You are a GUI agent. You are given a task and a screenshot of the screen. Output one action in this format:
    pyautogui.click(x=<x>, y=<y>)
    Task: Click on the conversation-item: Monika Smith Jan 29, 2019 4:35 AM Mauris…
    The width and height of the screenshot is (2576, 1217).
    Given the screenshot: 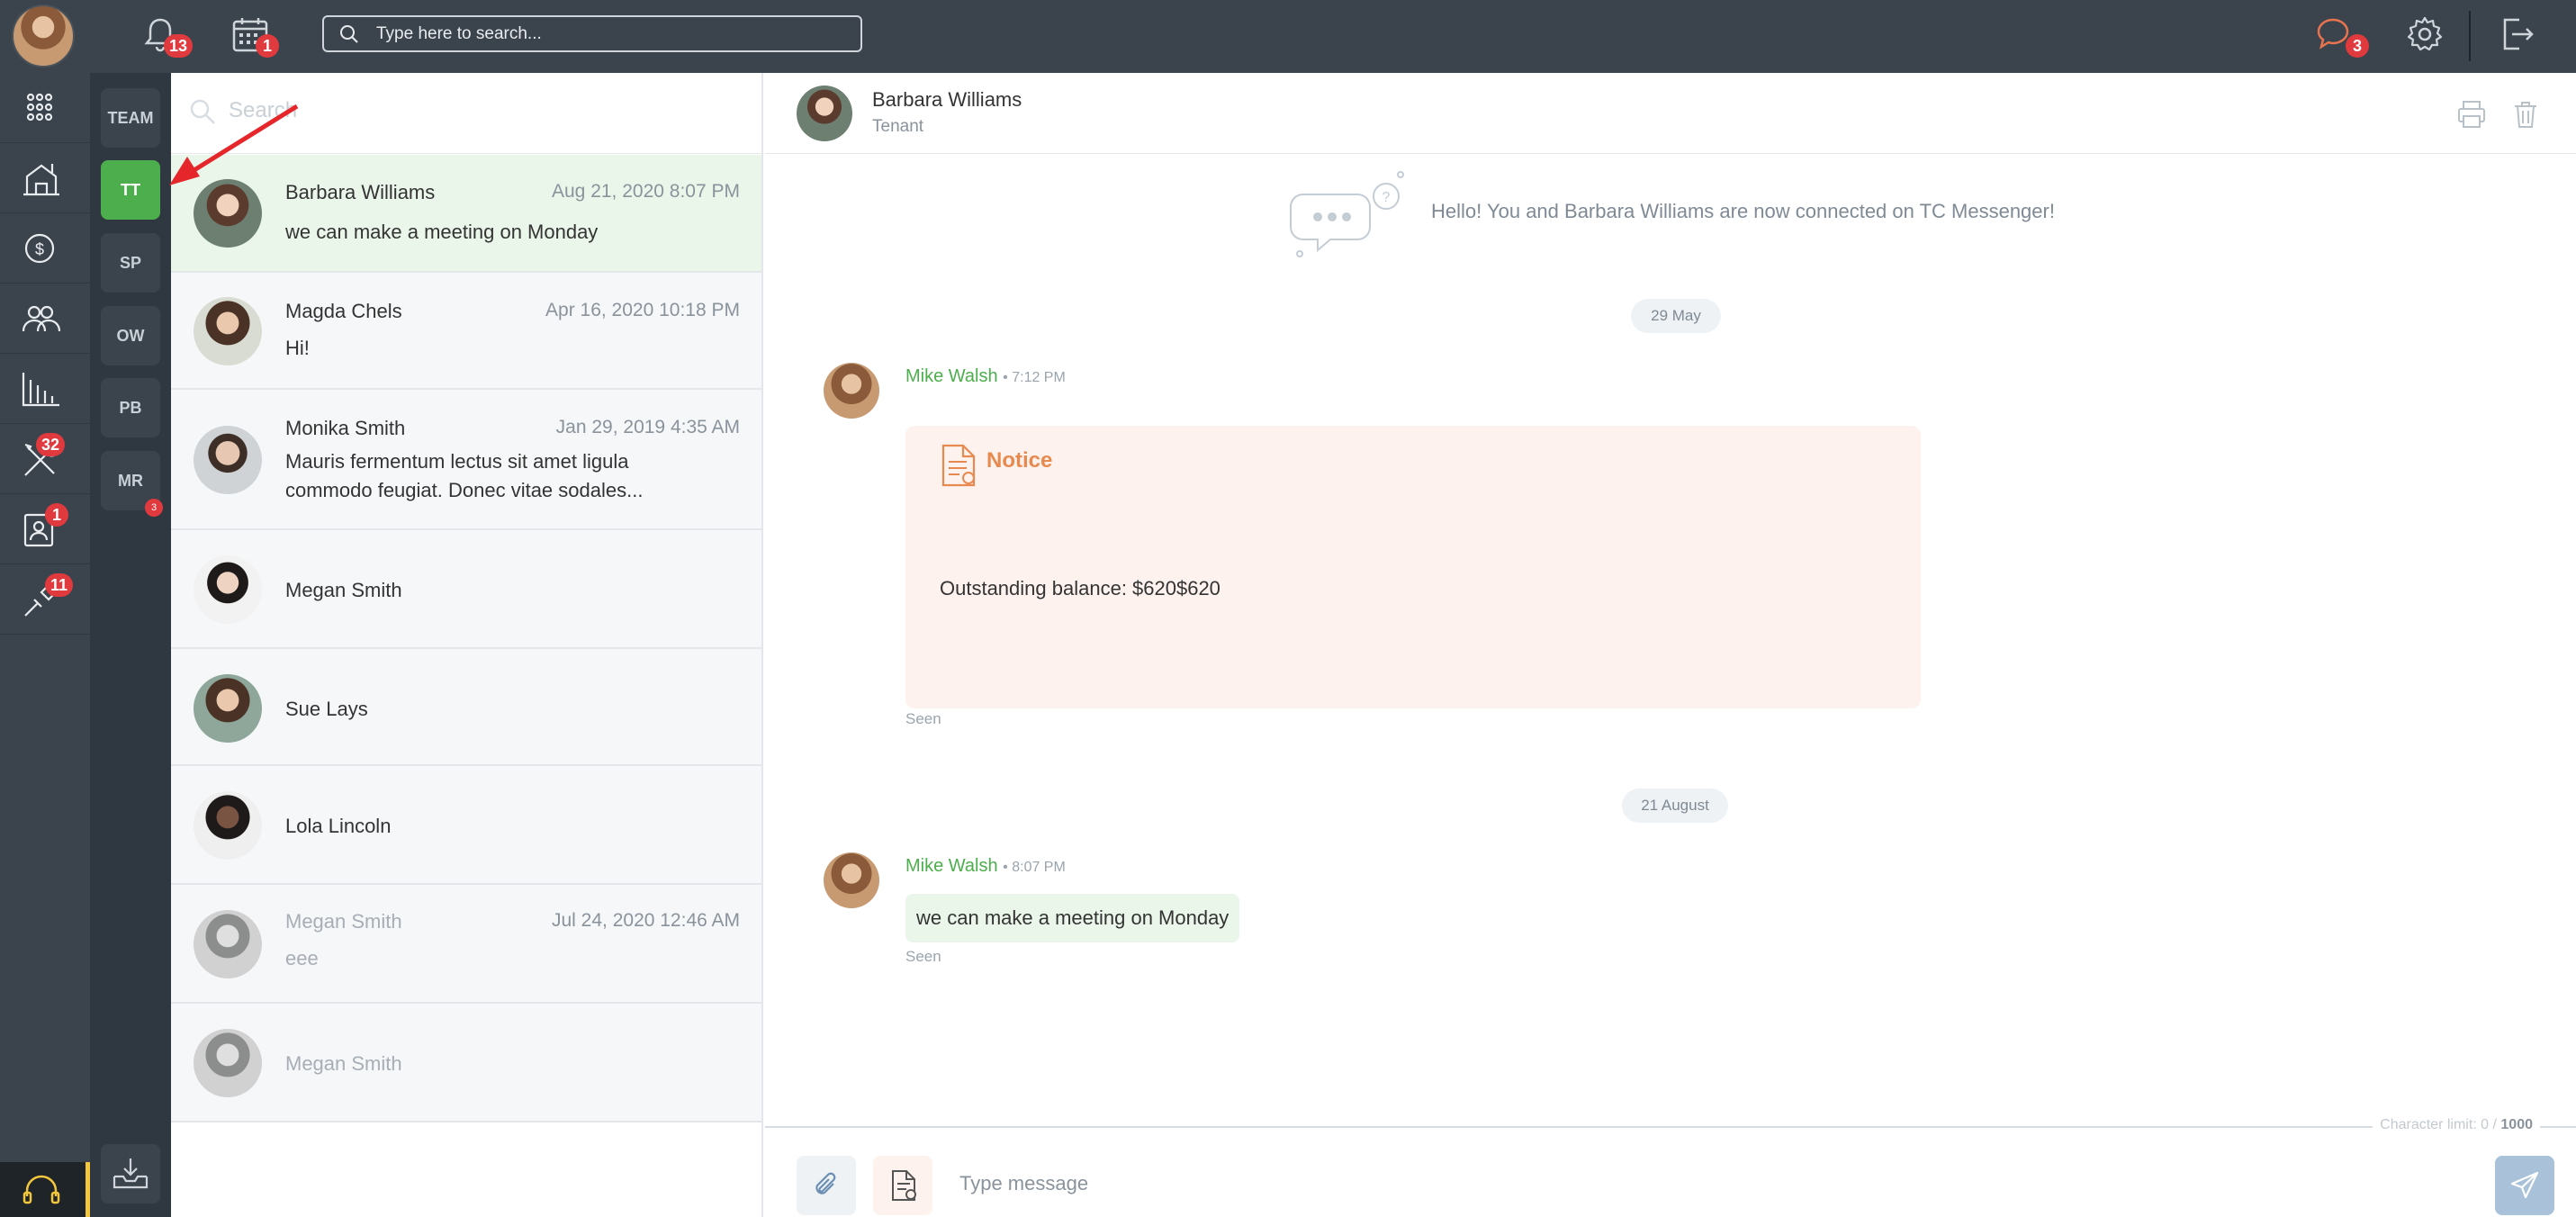 What is the action you would take?
    pyautogui.click(x=466, y=460)
    